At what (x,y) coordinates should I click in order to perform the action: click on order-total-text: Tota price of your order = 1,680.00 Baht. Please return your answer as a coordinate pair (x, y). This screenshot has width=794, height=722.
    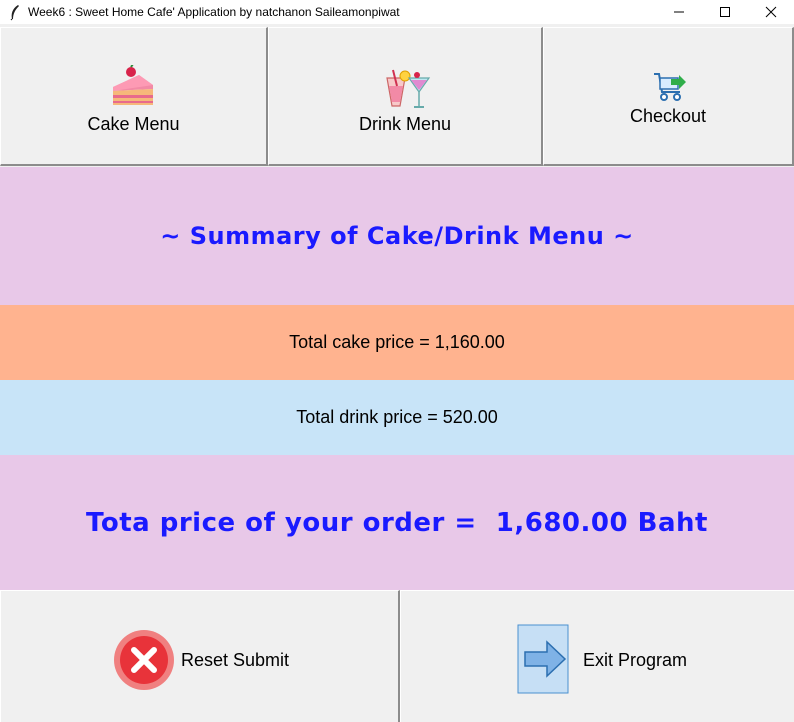
    Looking at the image, I should click on (397, 522).